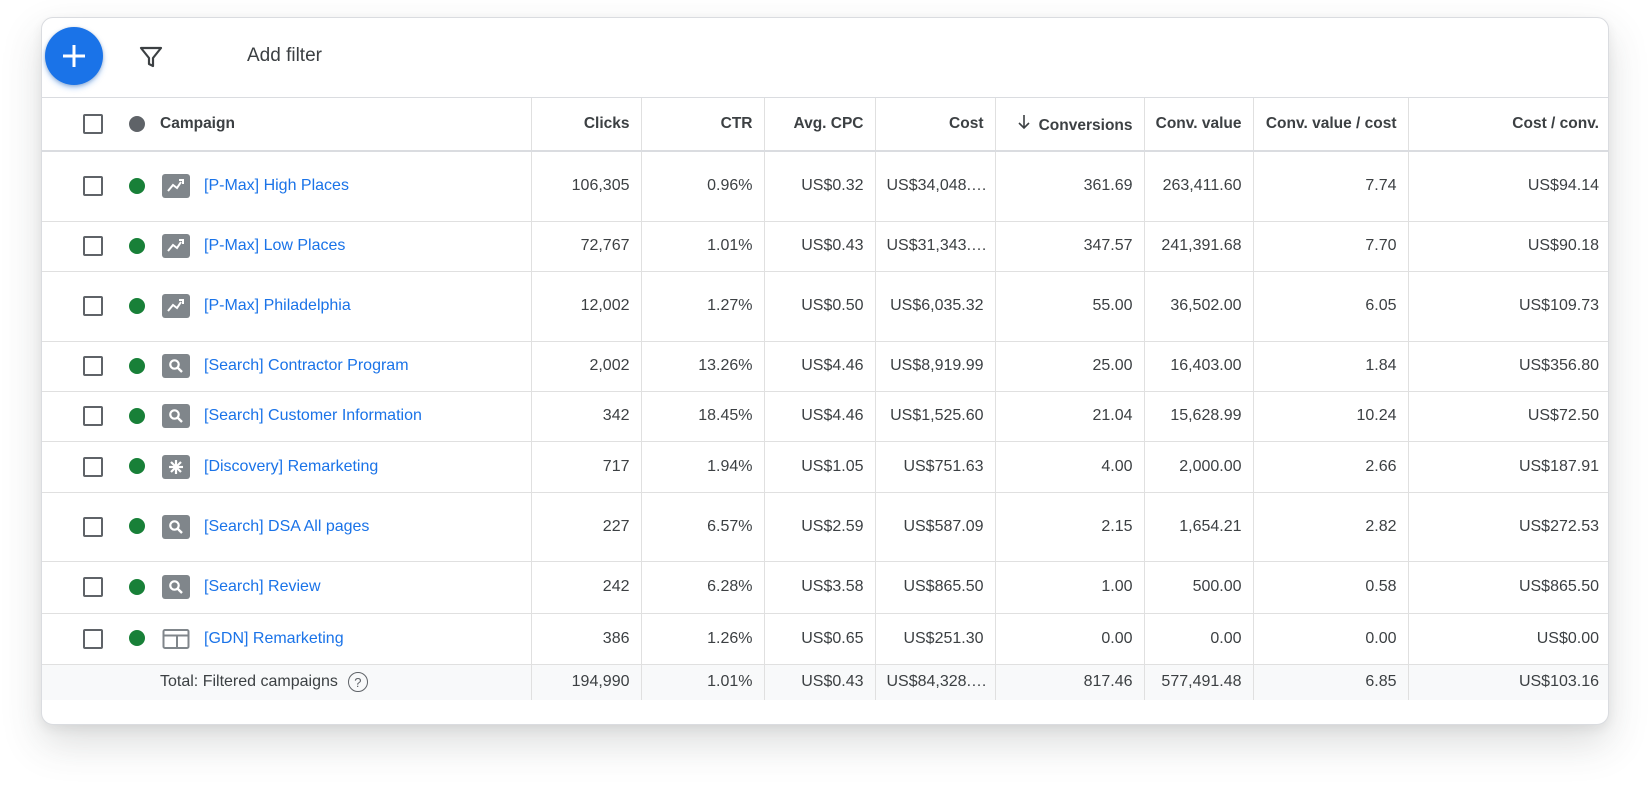  Describe the element at coordinates (820, 527) in the screenshot. I see `cell-avg-cpc: US$2.59` at that location.